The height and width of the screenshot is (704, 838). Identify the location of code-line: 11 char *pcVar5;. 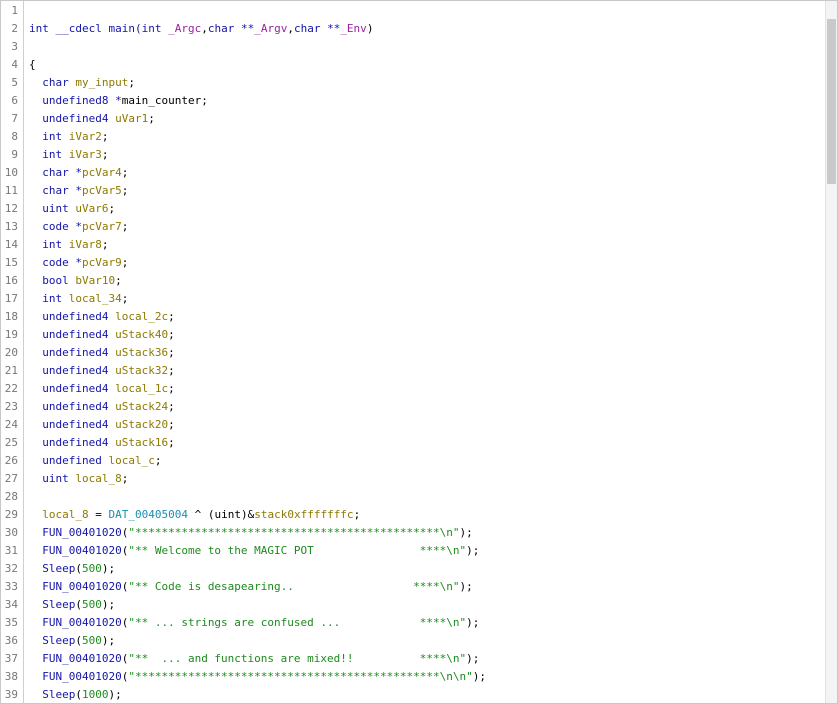
(413, 191).